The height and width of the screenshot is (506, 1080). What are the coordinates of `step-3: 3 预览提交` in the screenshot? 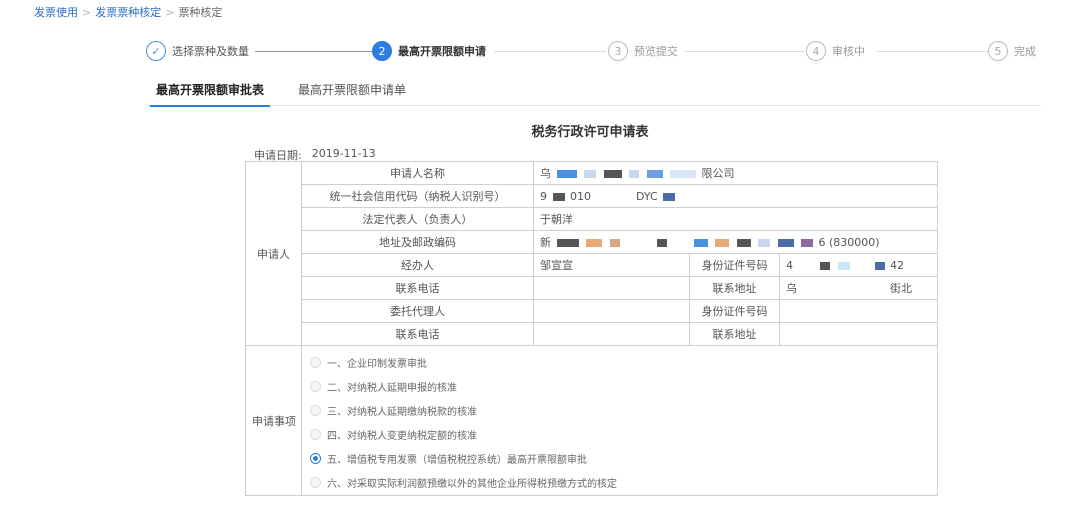 It's located at (646, 51).